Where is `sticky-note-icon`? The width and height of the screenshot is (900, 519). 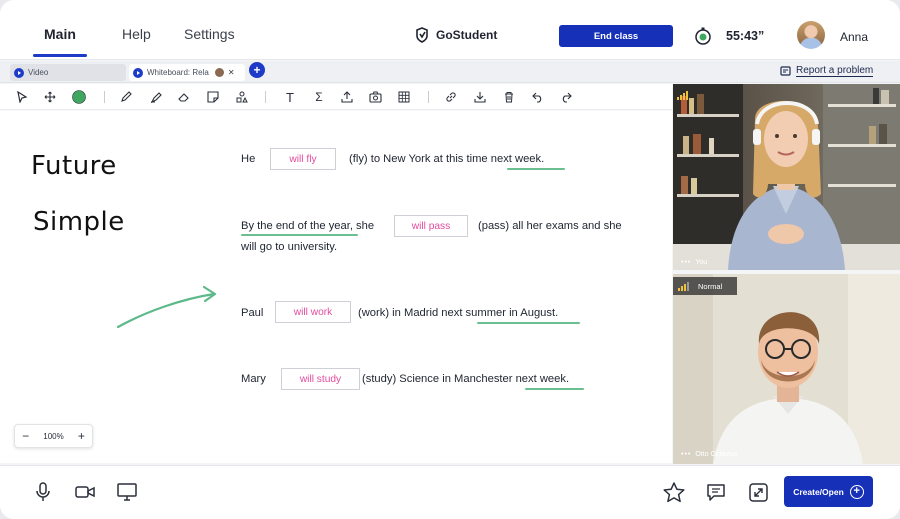
sticky-note-icon is located at coordinates (213, 97).